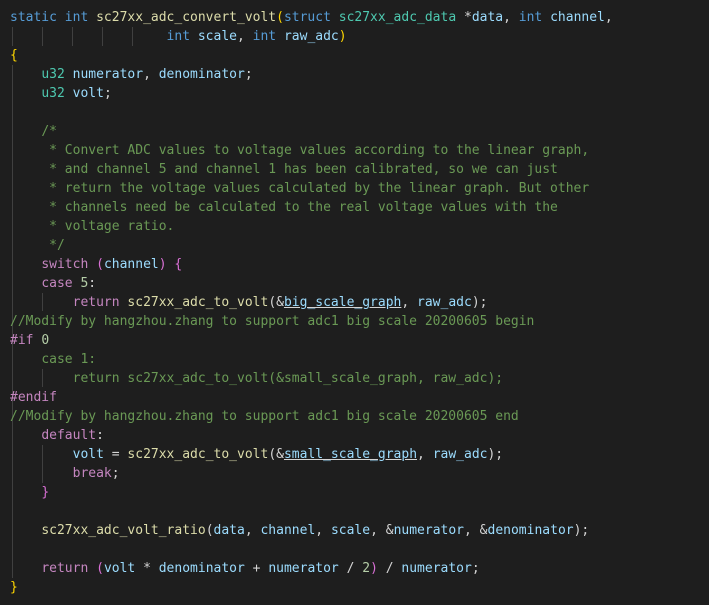  I want to click on code-line: switch (channel) {, so click(96, 264).